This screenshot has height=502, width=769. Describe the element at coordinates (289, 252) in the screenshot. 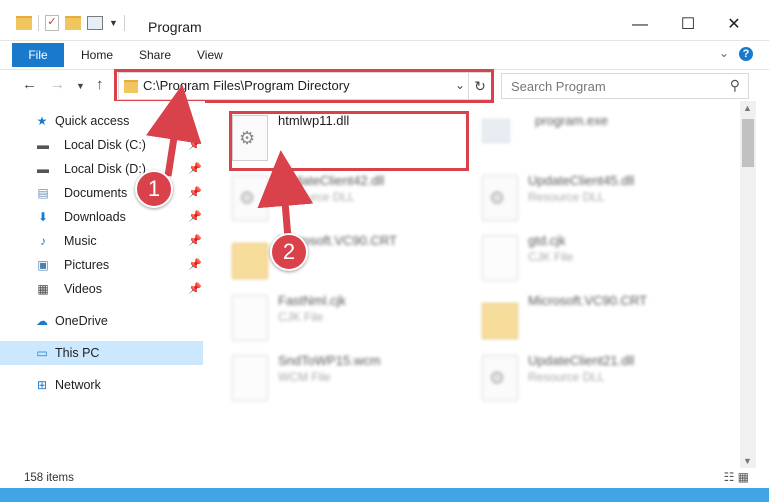

I see `callout-step-2: 2` at that location.